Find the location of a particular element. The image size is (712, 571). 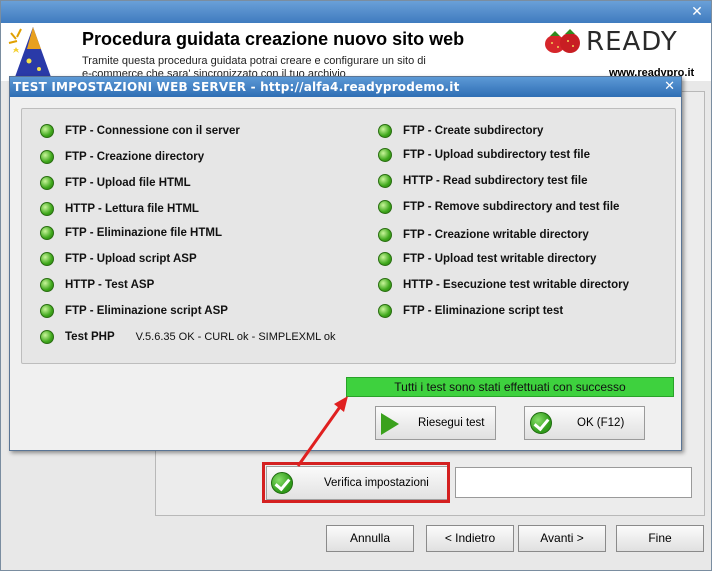

test-row: FTP - Create subdirectory is located at coordinates (460, 131).